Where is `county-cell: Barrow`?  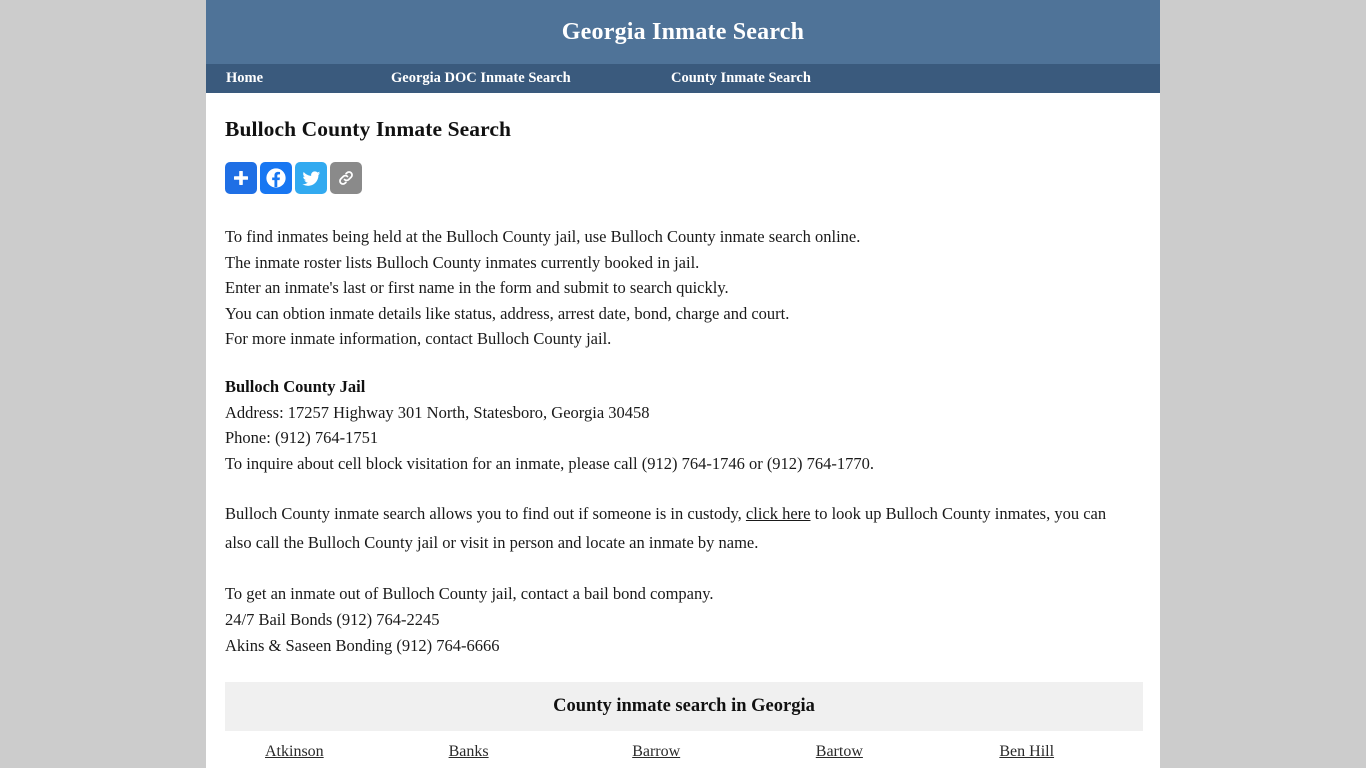 county-cell: Barrow is located at coordinates (684, 748).